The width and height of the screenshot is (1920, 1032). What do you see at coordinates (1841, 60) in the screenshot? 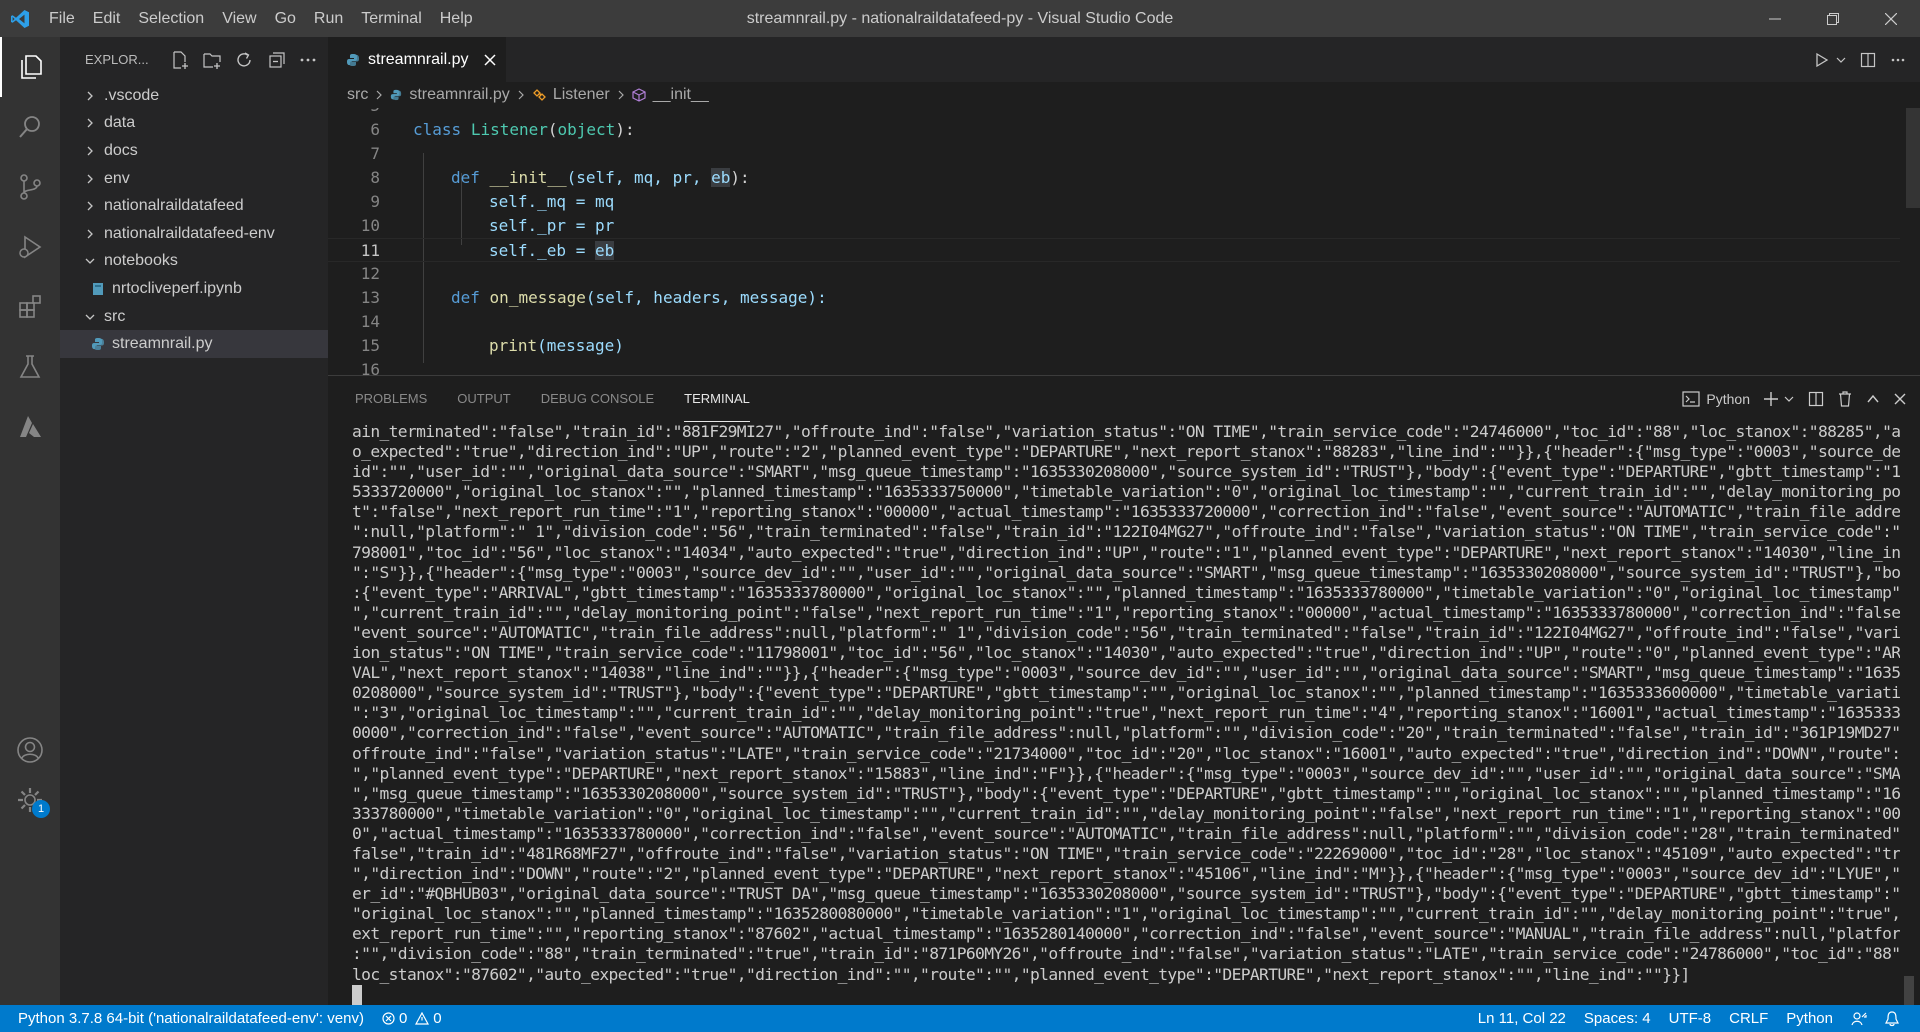
I see `run-dropdown-chevron-icon` at bounding box center [1841, 60].